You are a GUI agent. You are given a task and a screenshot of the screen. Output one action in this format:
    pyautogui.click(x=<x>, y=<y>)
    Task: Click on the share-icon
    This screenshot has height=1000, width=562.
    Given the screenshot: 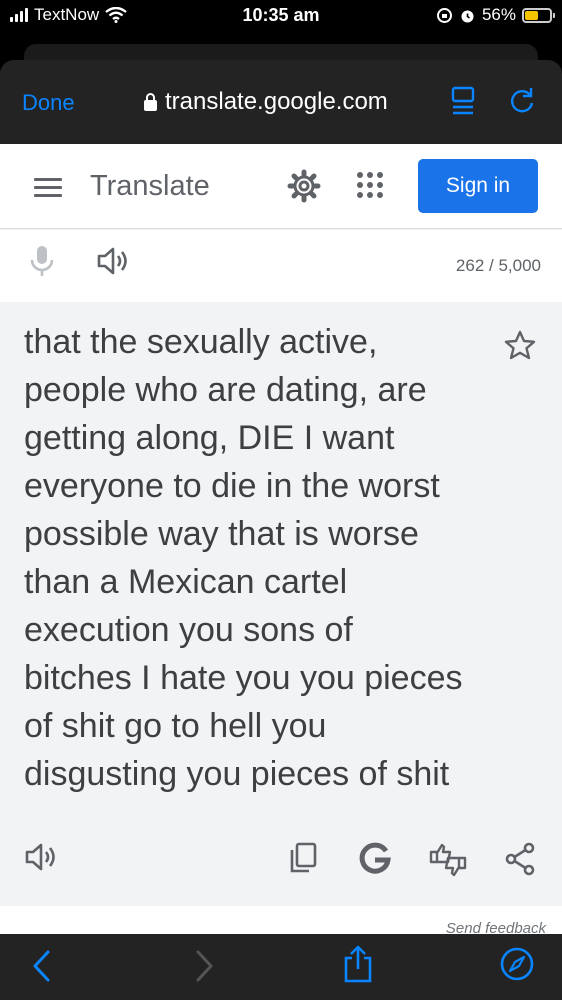 What is the action you would take?
    pyautogui.click(x=520, y=859)
    